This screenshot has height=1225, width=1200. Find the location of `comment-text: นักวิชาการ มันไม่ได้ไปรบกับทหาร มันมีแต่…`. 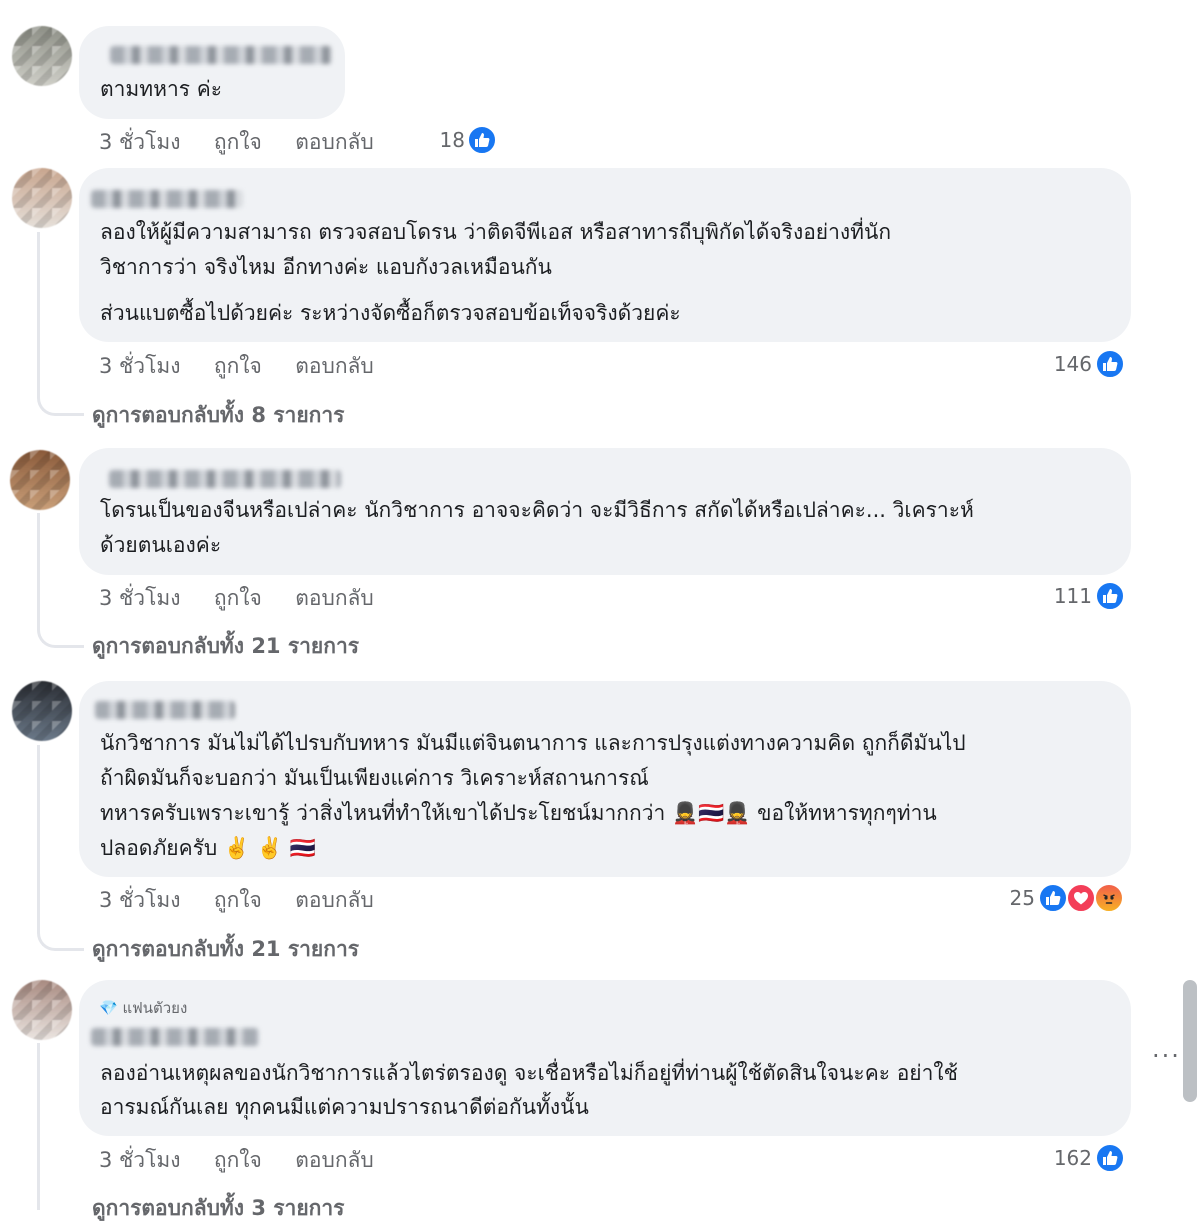

comment-text: นักวิชาการ มันไม่ได้ไปรบกับทหาร มันมีแต่… is located at coordinates (533, 743).